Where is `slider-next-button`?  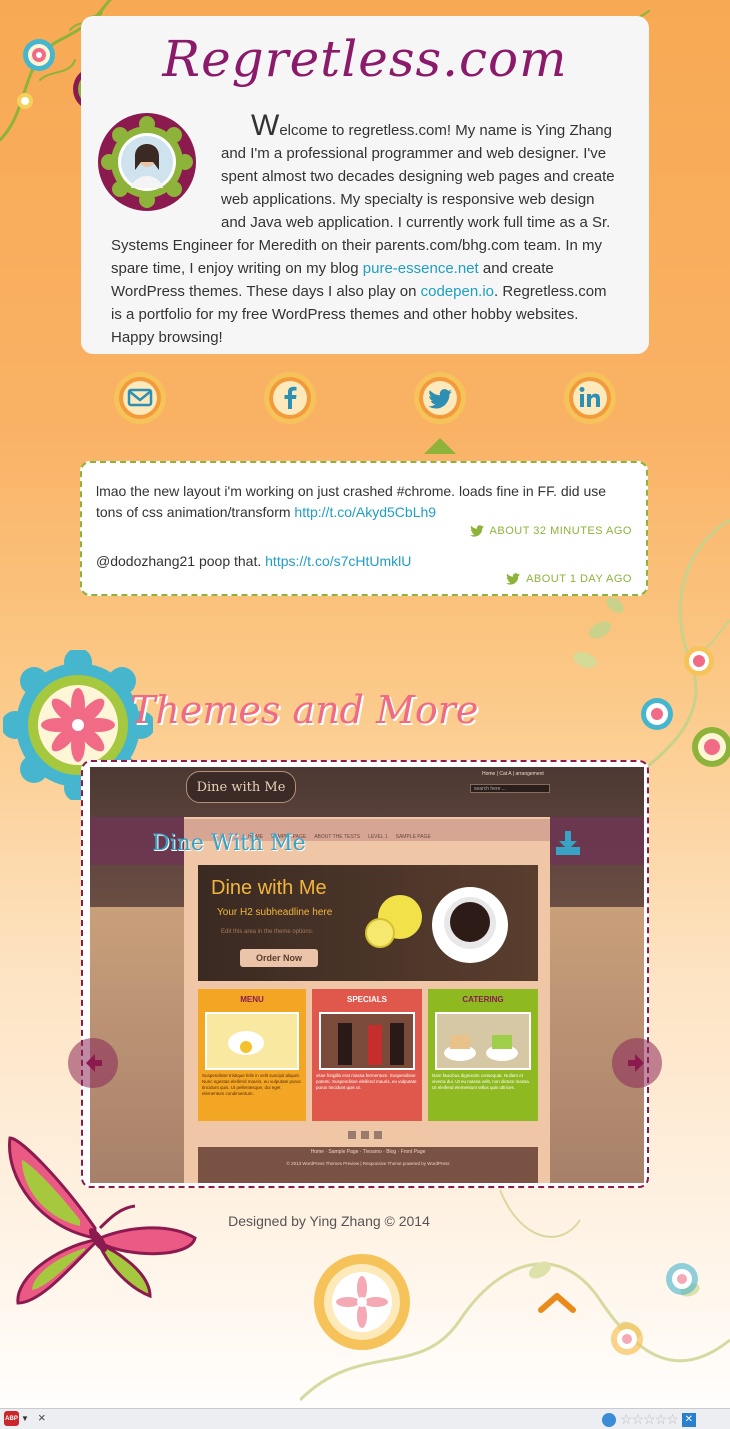 slider-next-button is located at coordinates (637, 1063).